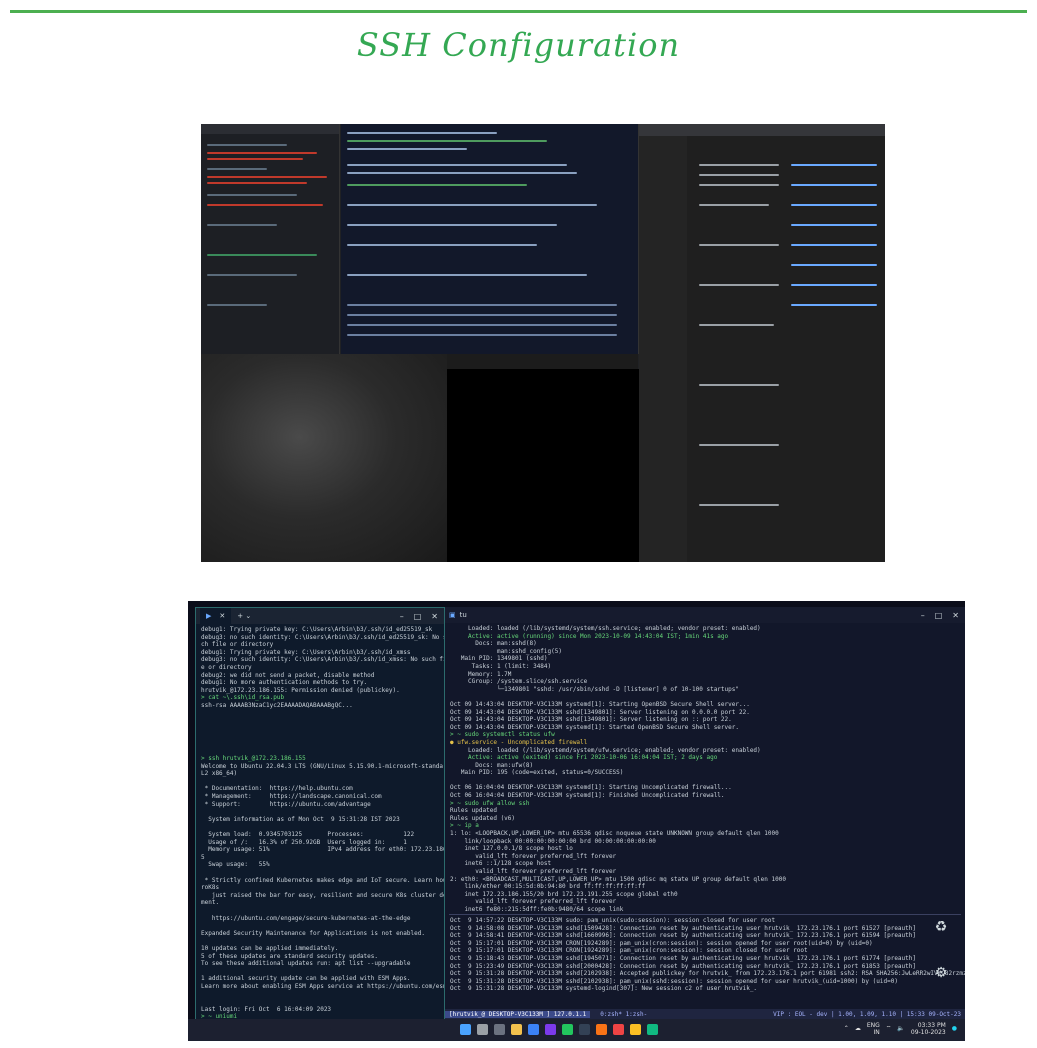 This screenshot has height=1048, width=1037. Describe the element at coordinates (286, 804) in the screenshot. I see `terminal-line: * Support: https://ubuntu.com/advantage` at that location.